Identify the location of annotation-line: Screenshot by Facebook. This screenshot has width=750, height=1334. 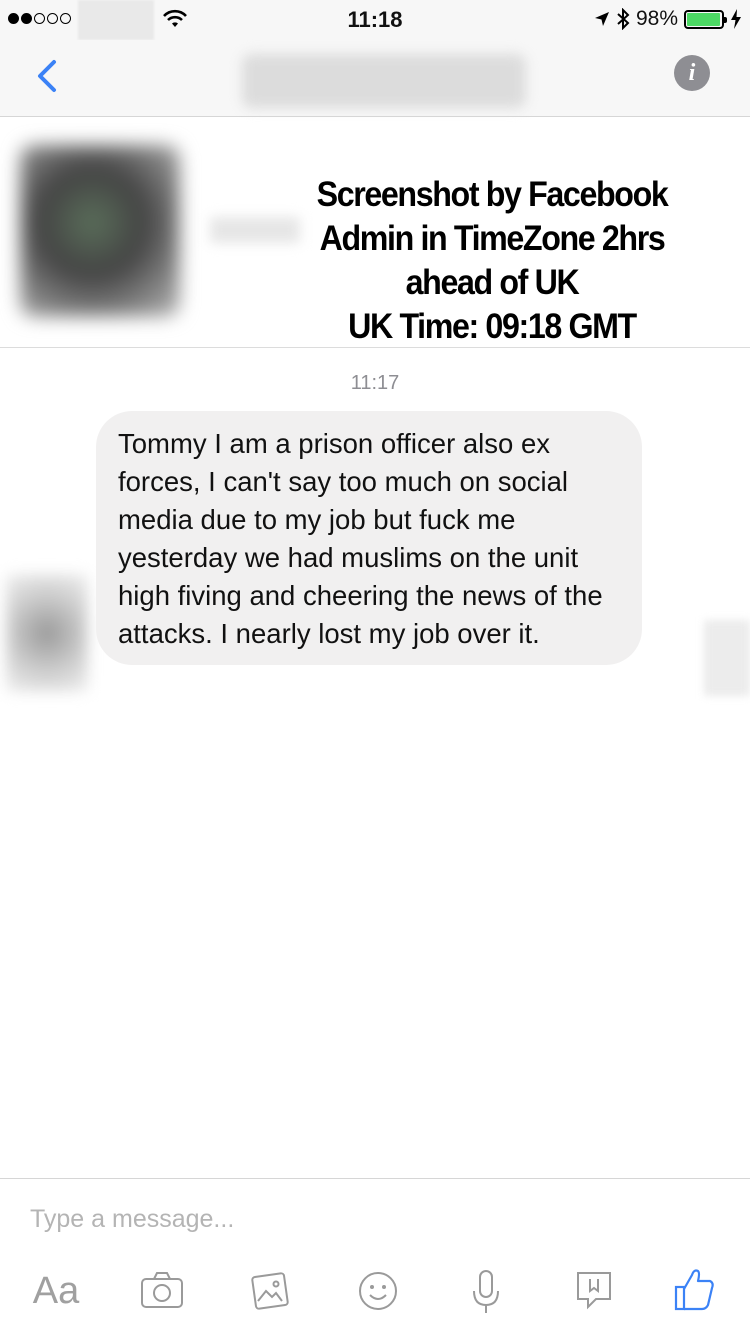
(492, 194).